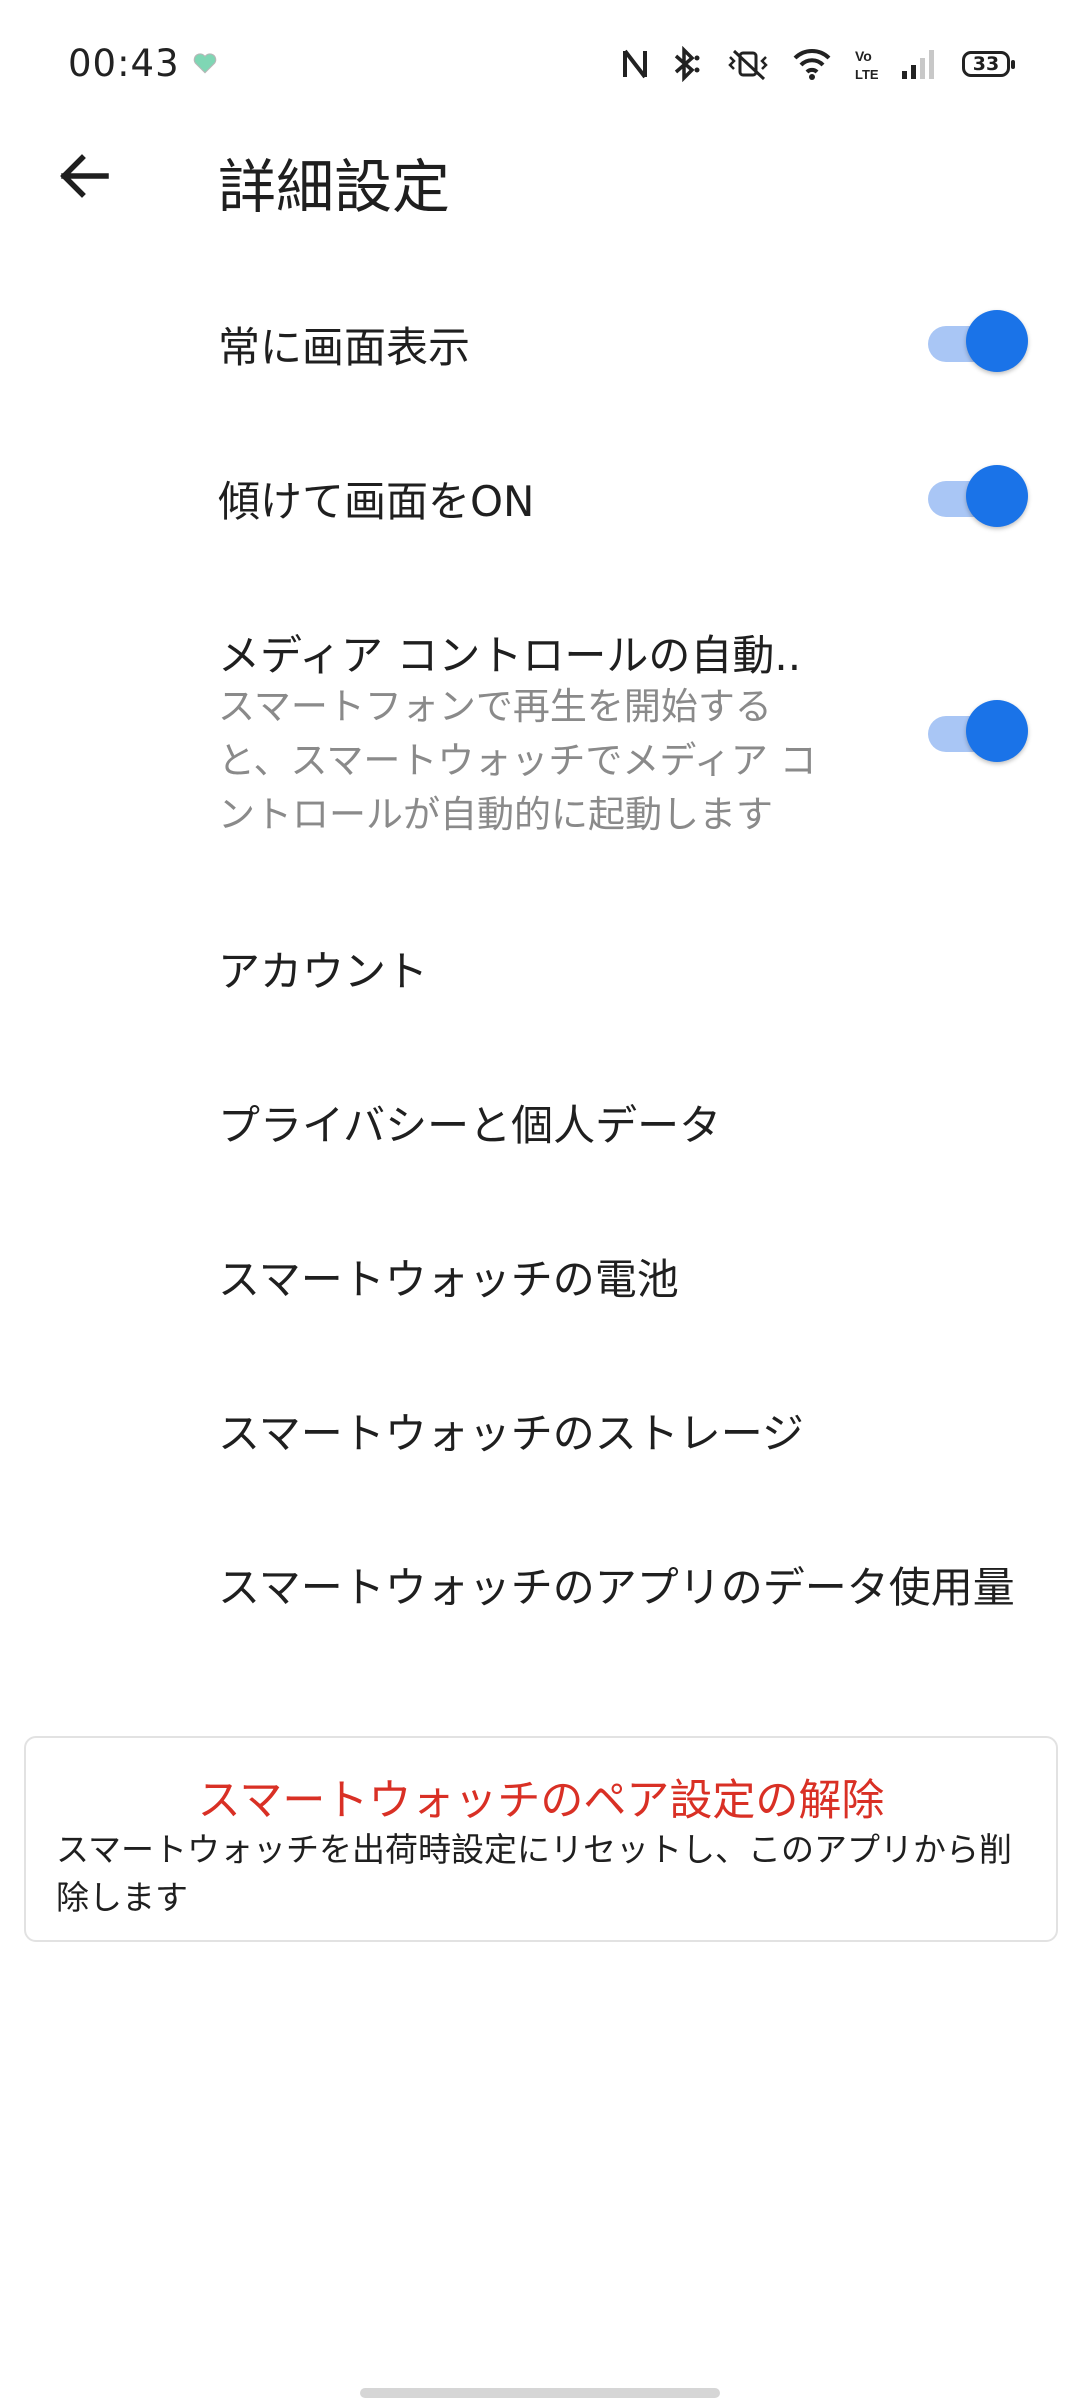  What do you see at coordinates (541, 1801) in the screenshot?
I see `unpair-watch-title: スマートウォッチのペア設定の解除` at bounding box center [541, 1801].